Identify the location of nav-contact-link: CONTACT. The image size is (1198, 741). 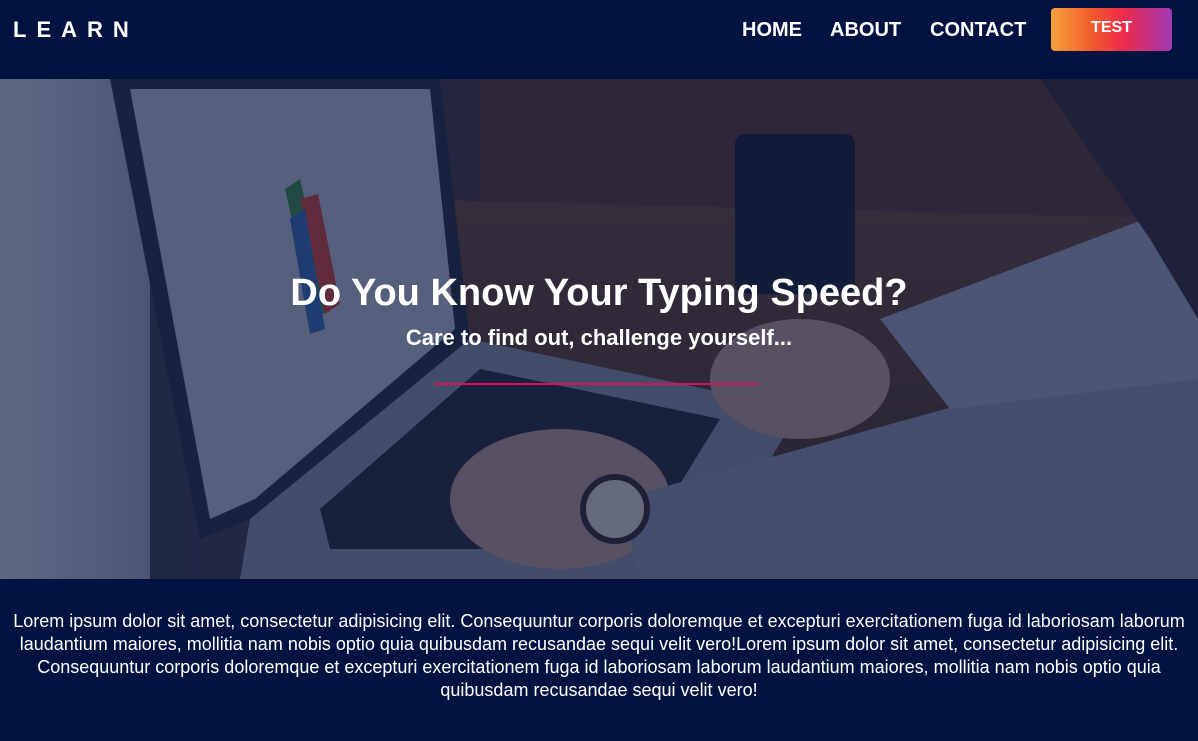
(978, 30).